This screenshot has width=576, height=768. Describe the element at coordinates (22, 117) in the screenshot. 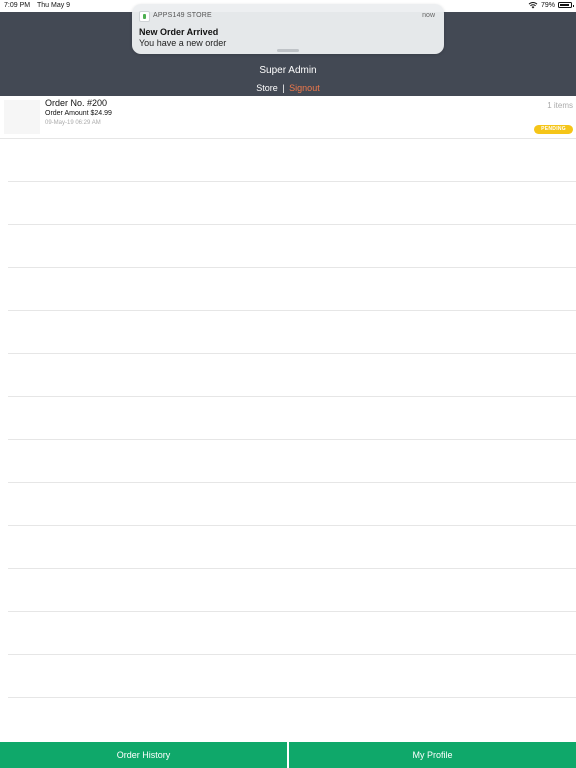

I see `order-thumbnail` at that location.